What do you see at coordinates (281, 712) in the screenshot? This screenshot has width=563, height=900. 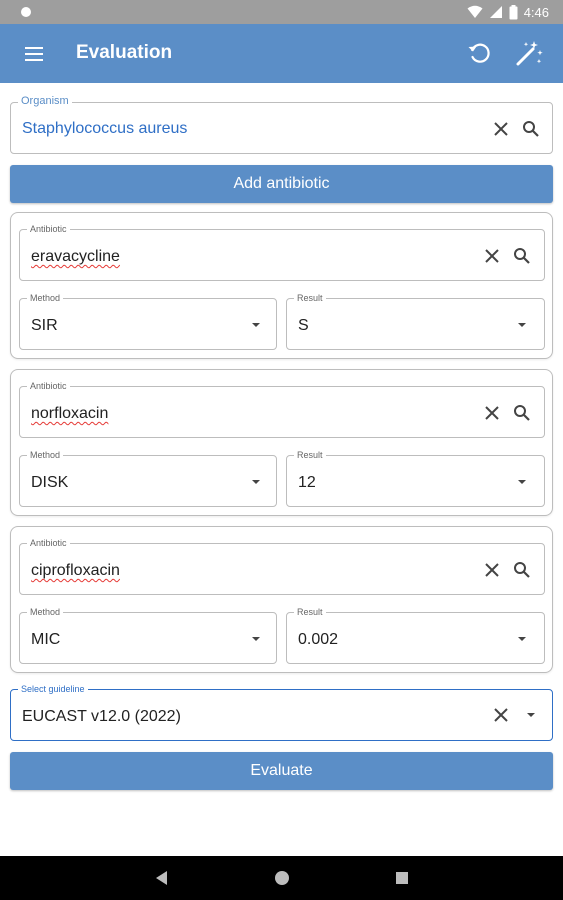 I see `guideline-select: Select guideline EUCAST v12.0 (2022)` at bounding box center [281, 712].